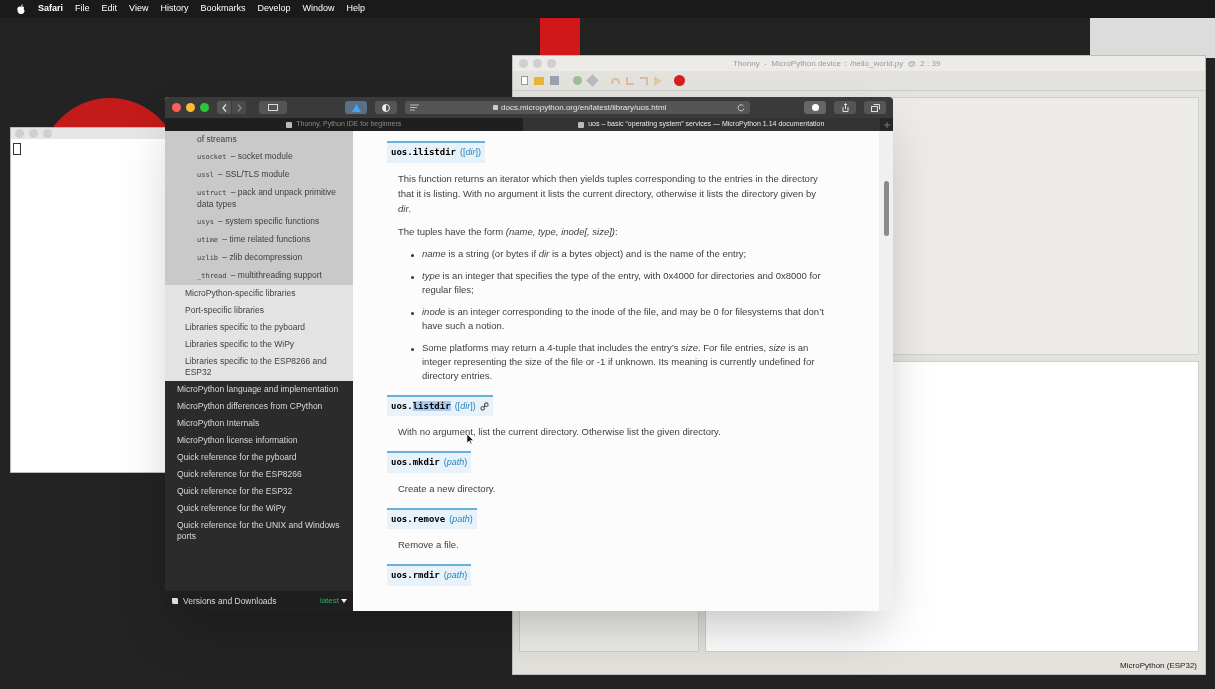  I want to click on status-text: MicroPython (ESP32), so click(1158, 666).